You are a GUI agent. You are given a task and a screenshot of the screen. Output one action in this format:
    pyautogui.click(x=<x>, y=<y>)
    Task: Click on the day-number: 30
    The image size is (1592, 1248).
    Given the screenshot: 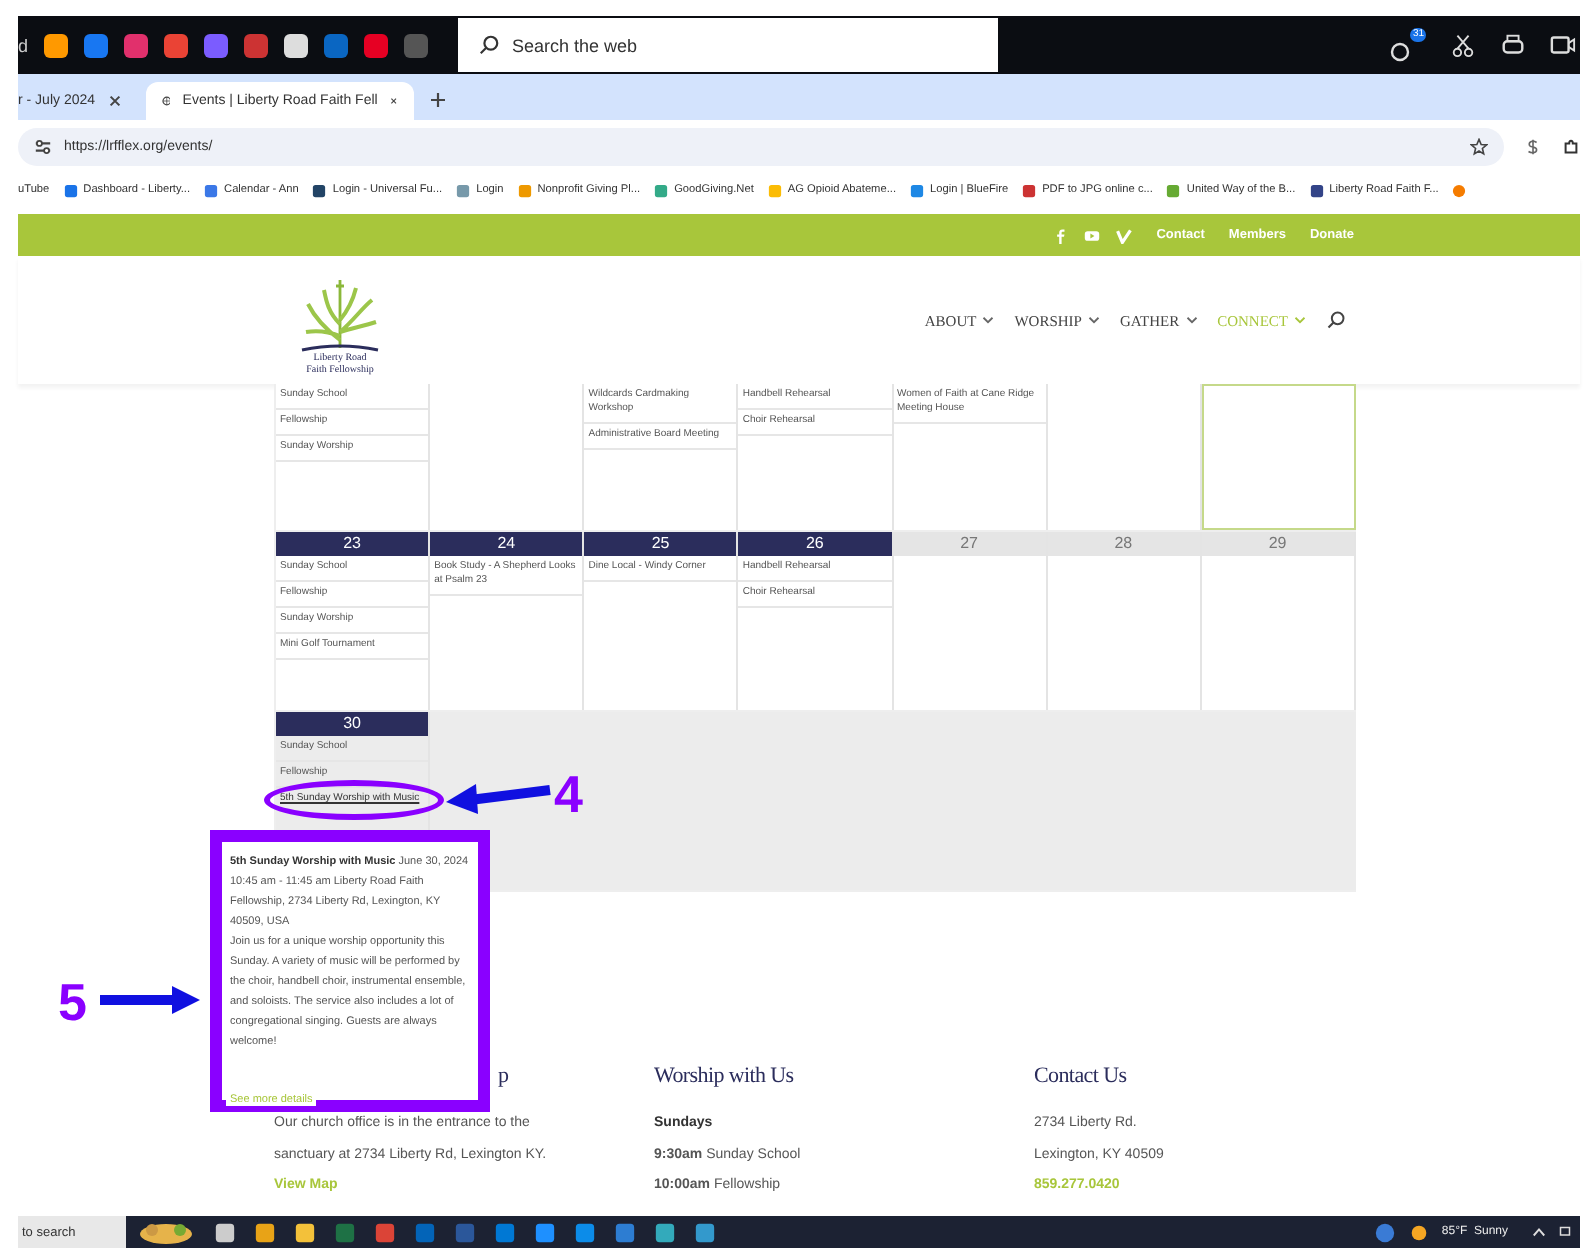 What is the action you would take?
    pyautogui.click(x=352, y=724)
    